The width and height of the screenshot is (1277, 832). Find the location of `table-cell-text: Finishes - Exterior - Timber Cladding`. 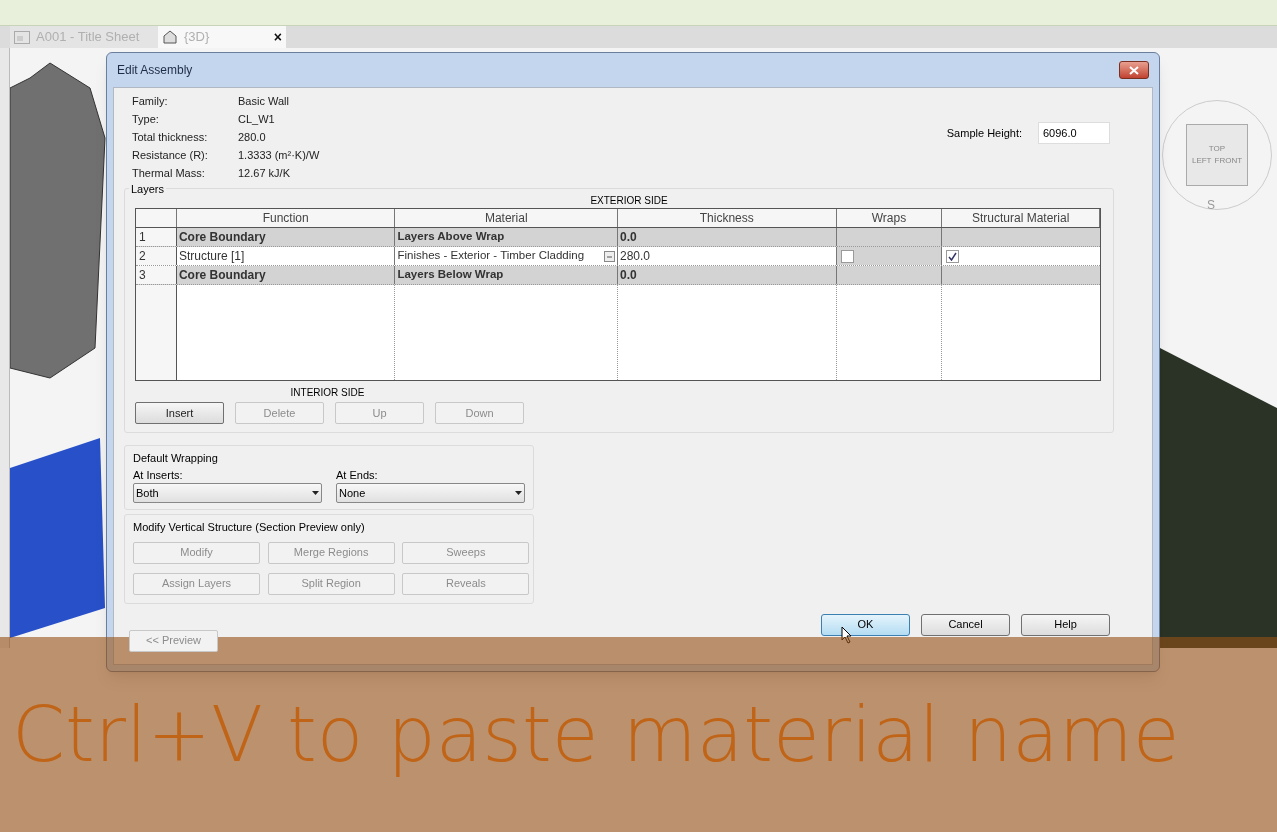

table-cell-text: Finishes - Exterior - Timber Cladding is located at coordinates (491, 256).